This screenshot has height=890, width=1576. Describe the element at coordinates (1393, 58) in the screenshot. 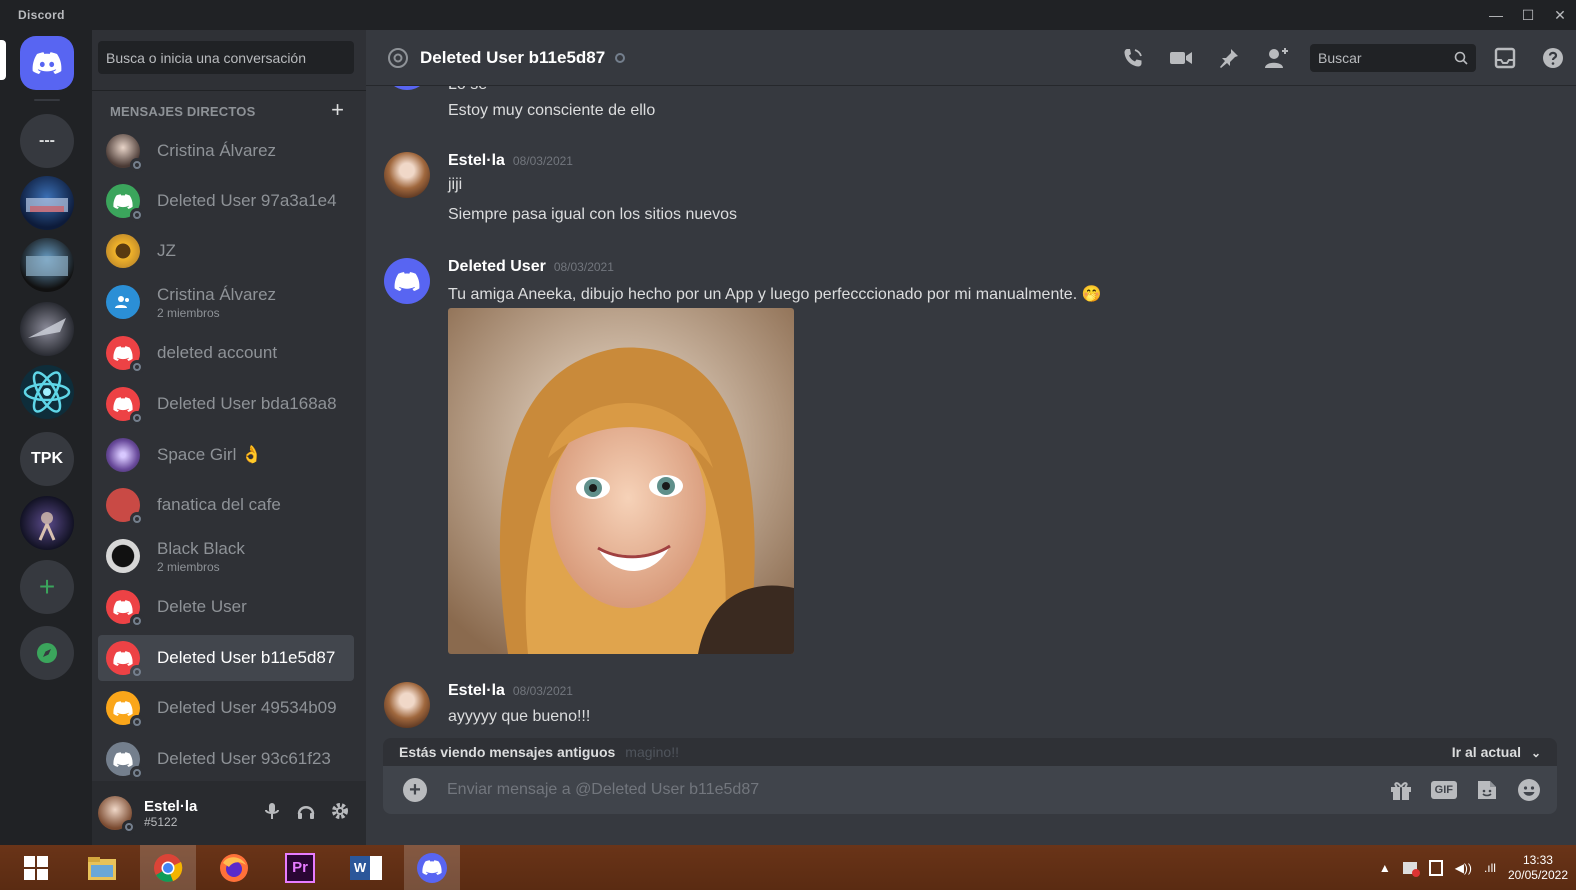

I see `chat-search-input: Buscar` at that location.